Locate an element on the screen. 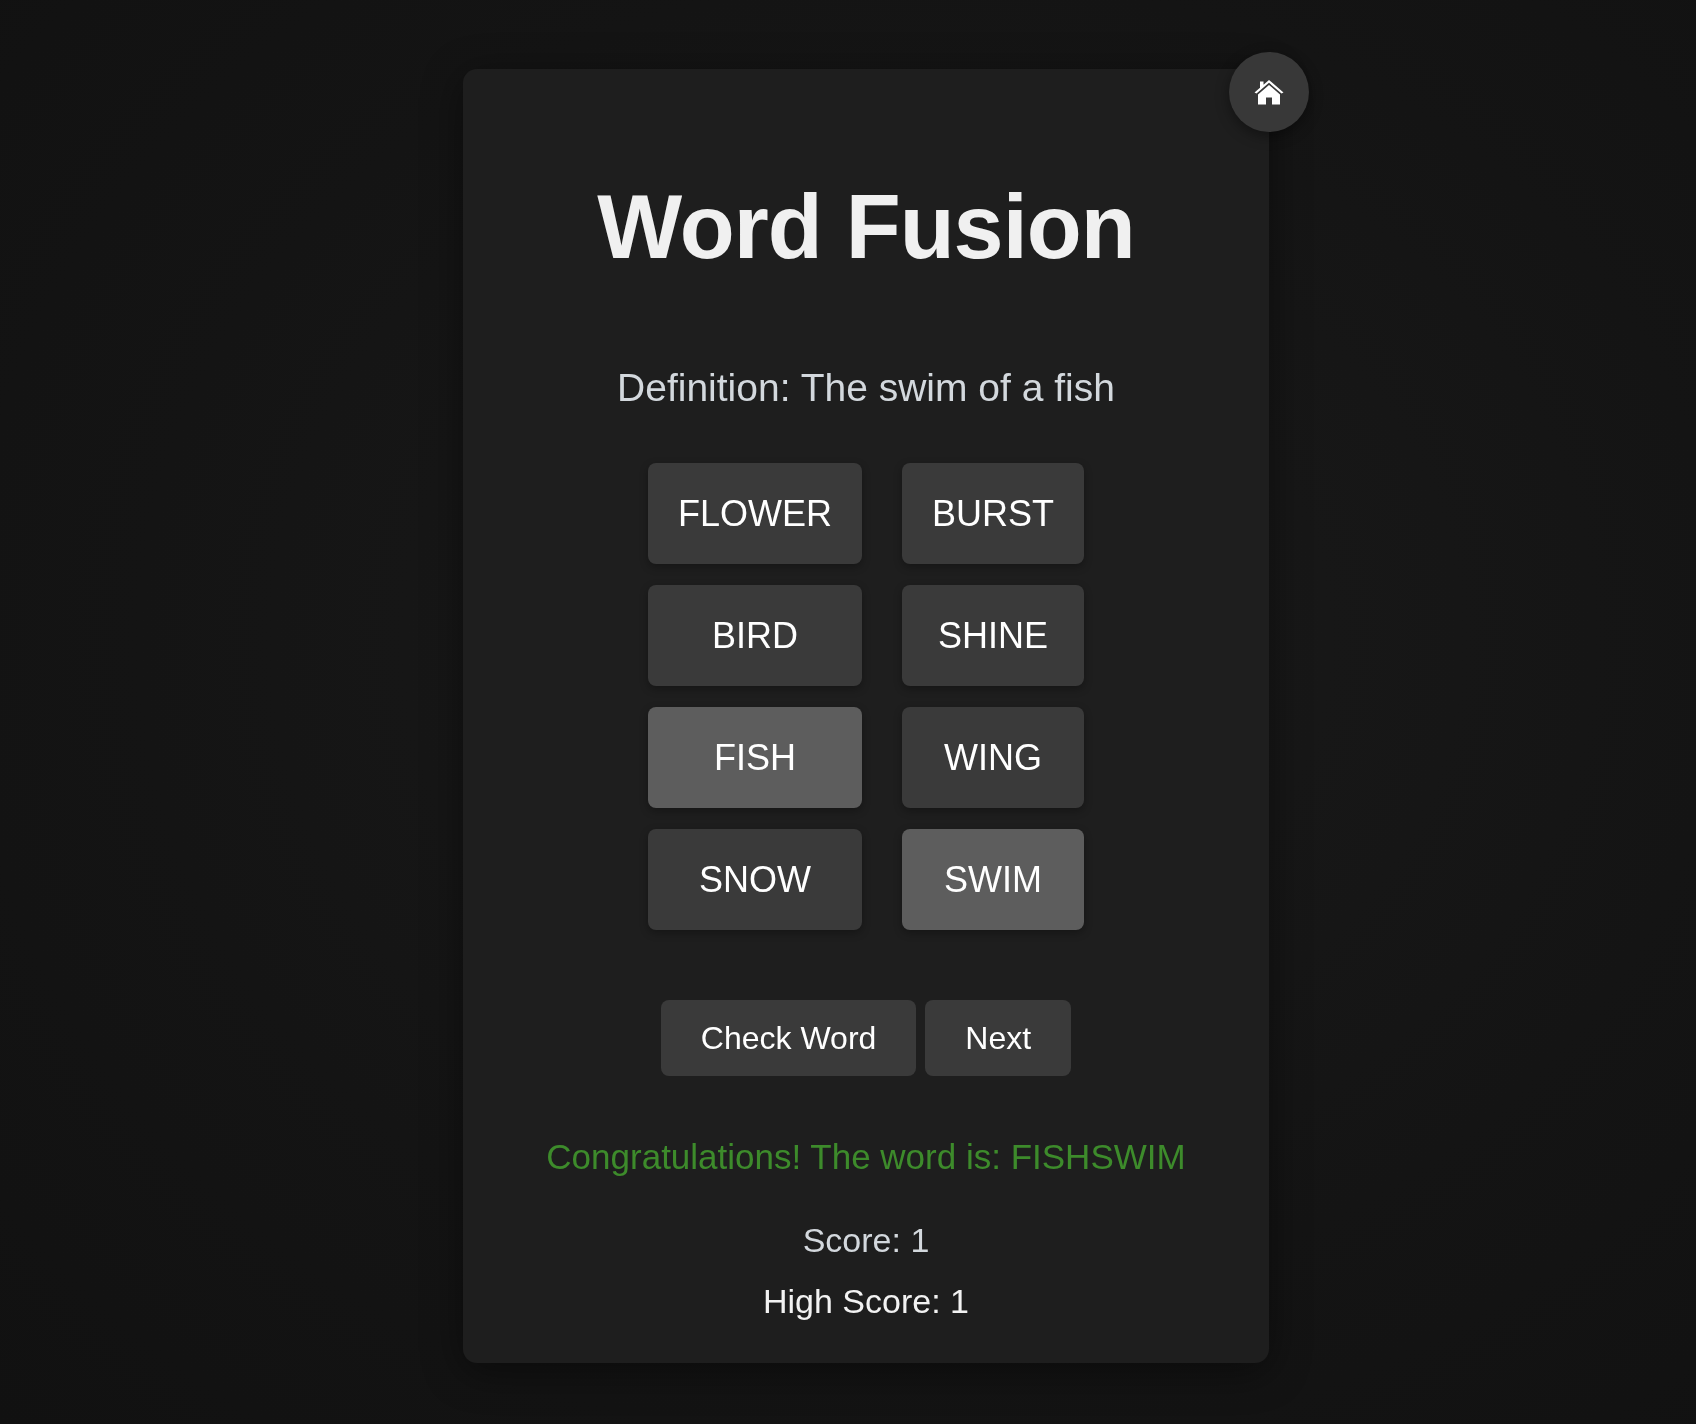  word-tile: SHINE is located at coordinates (993, 635).